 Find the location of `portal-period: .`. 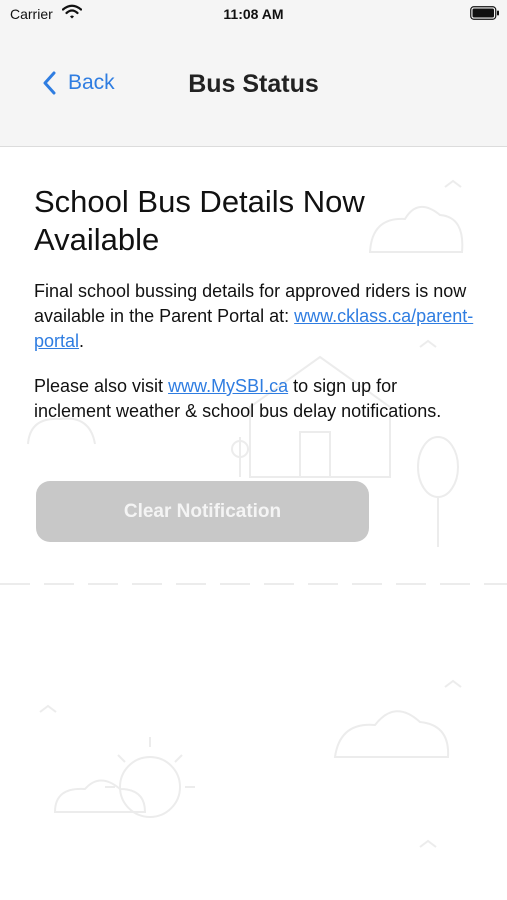

portal-period: . is located at coordinates (82, 341).